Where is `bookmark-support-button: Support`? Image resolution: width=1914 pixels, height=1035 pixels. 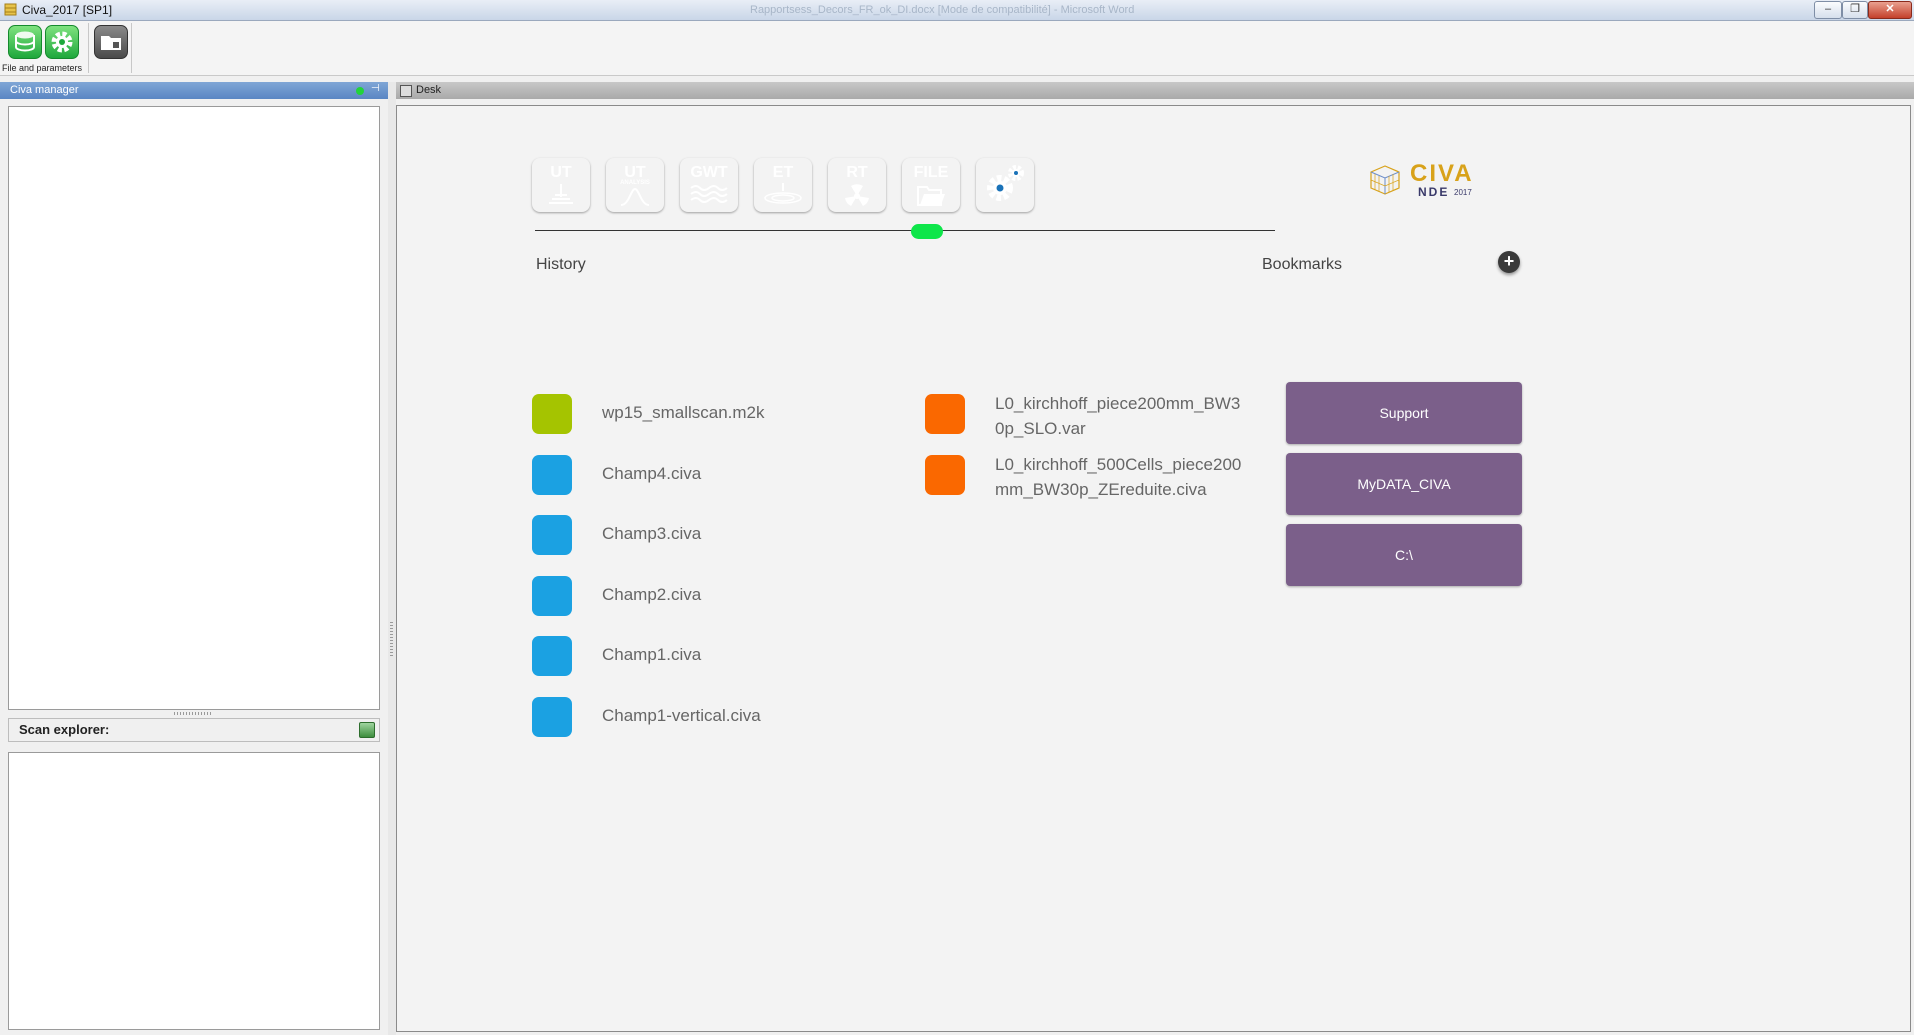 bookmark-support-button: Support is located at coordinates (1404, 413).